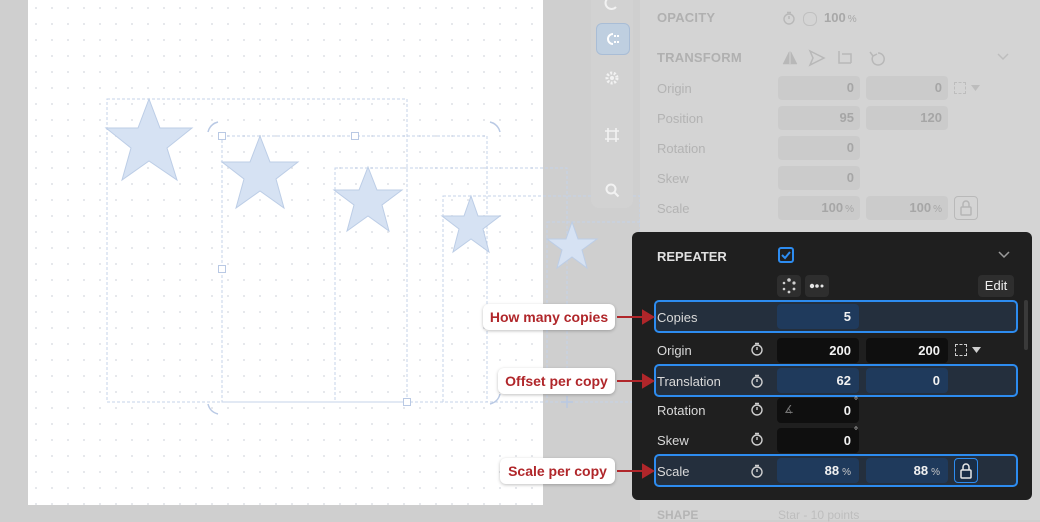 Image resolution: width=1040 pixels, height=522 pixels. I want to click on scale-y-input: 88%, so click(907, 470).